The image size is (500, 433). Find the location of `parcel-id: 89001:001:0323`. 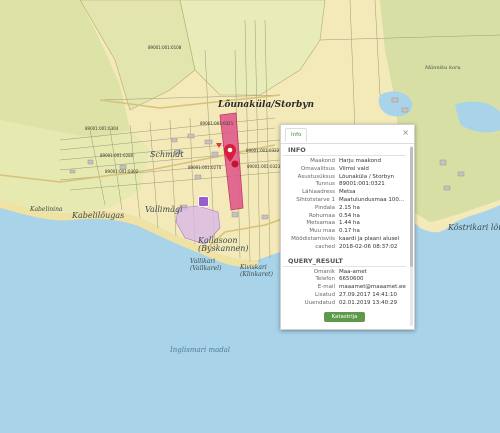

parcel-id: 89001:001:0323 is located at coordinates (263, 166).